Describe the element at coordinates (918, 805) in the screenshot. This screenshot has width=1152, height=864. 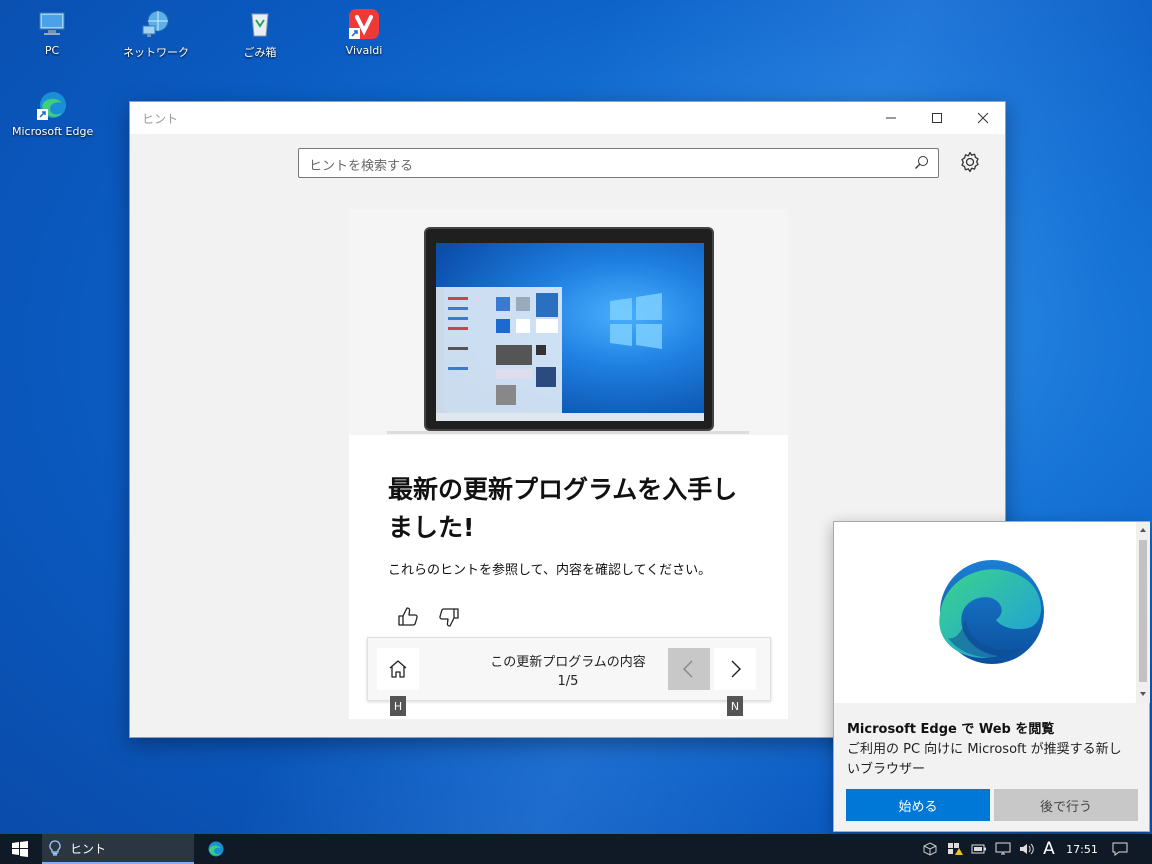
I see `get-started-button: 始める` at that location.